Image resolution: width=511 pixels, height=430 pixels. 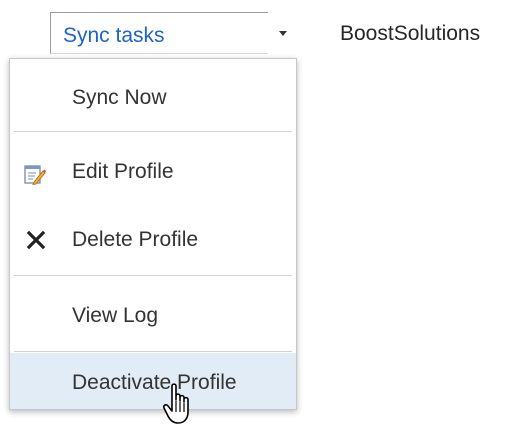 I want to click on menu-item-label: Deactivate Profile, so click(x=154, y=382).